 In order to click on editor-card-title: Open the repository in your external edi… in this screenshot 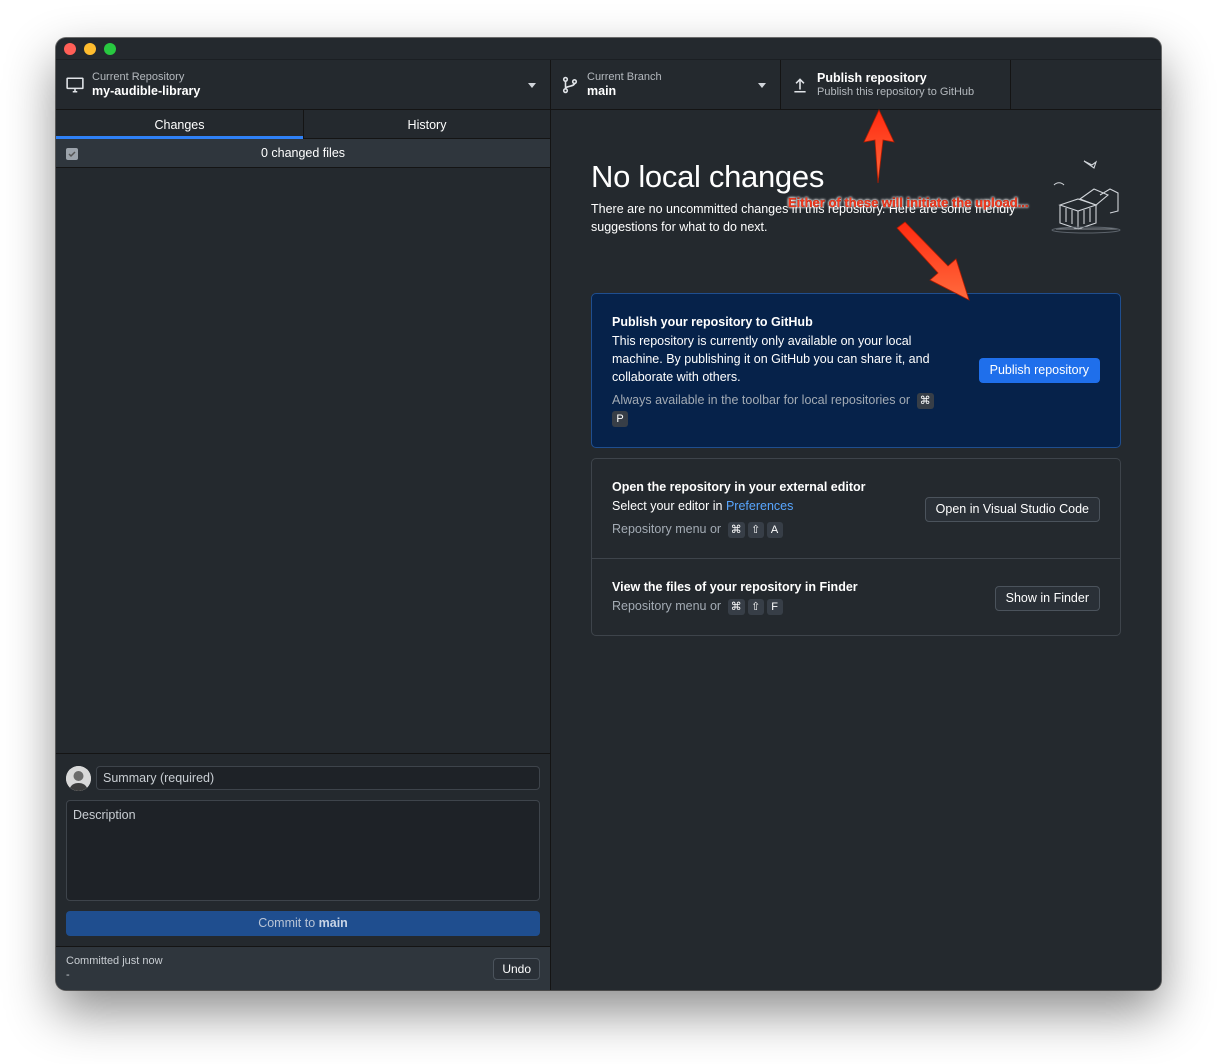, I will do `click(739, 487)`.